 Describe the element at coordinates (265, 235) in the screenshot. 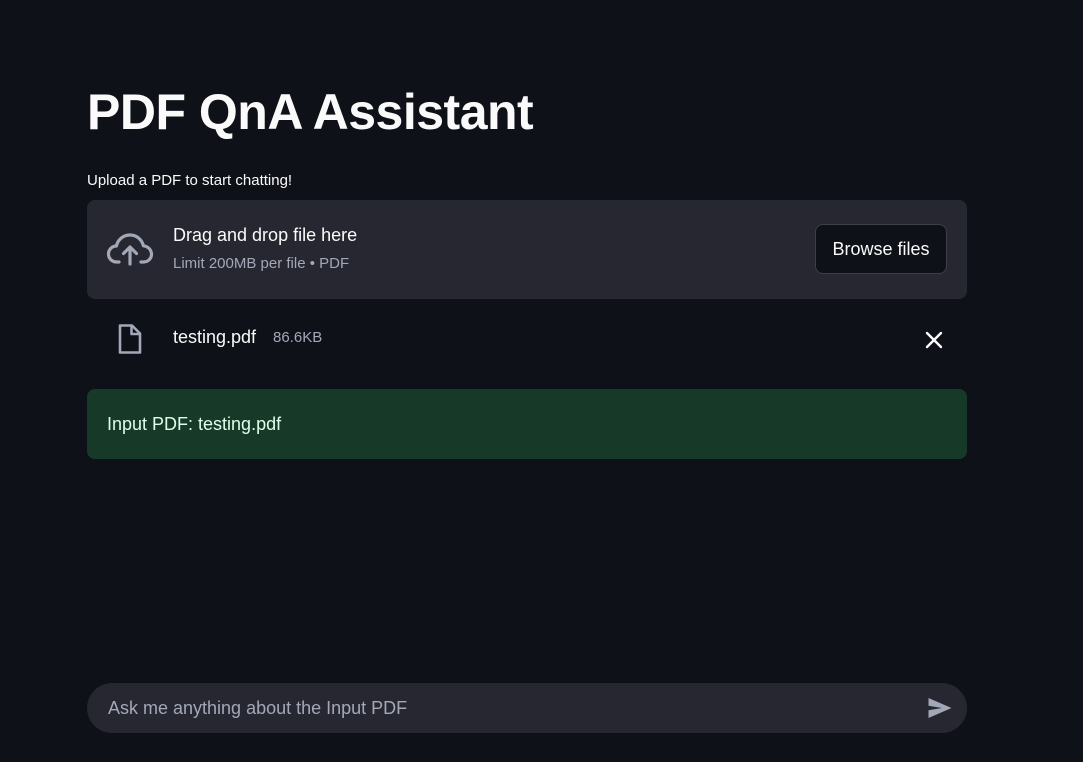

I see `dropzone-title: Drag and drop file here` at that location.